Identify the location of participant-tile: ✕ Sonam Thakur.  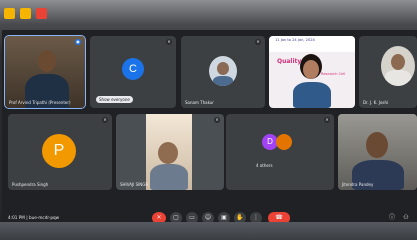
(223, 72).